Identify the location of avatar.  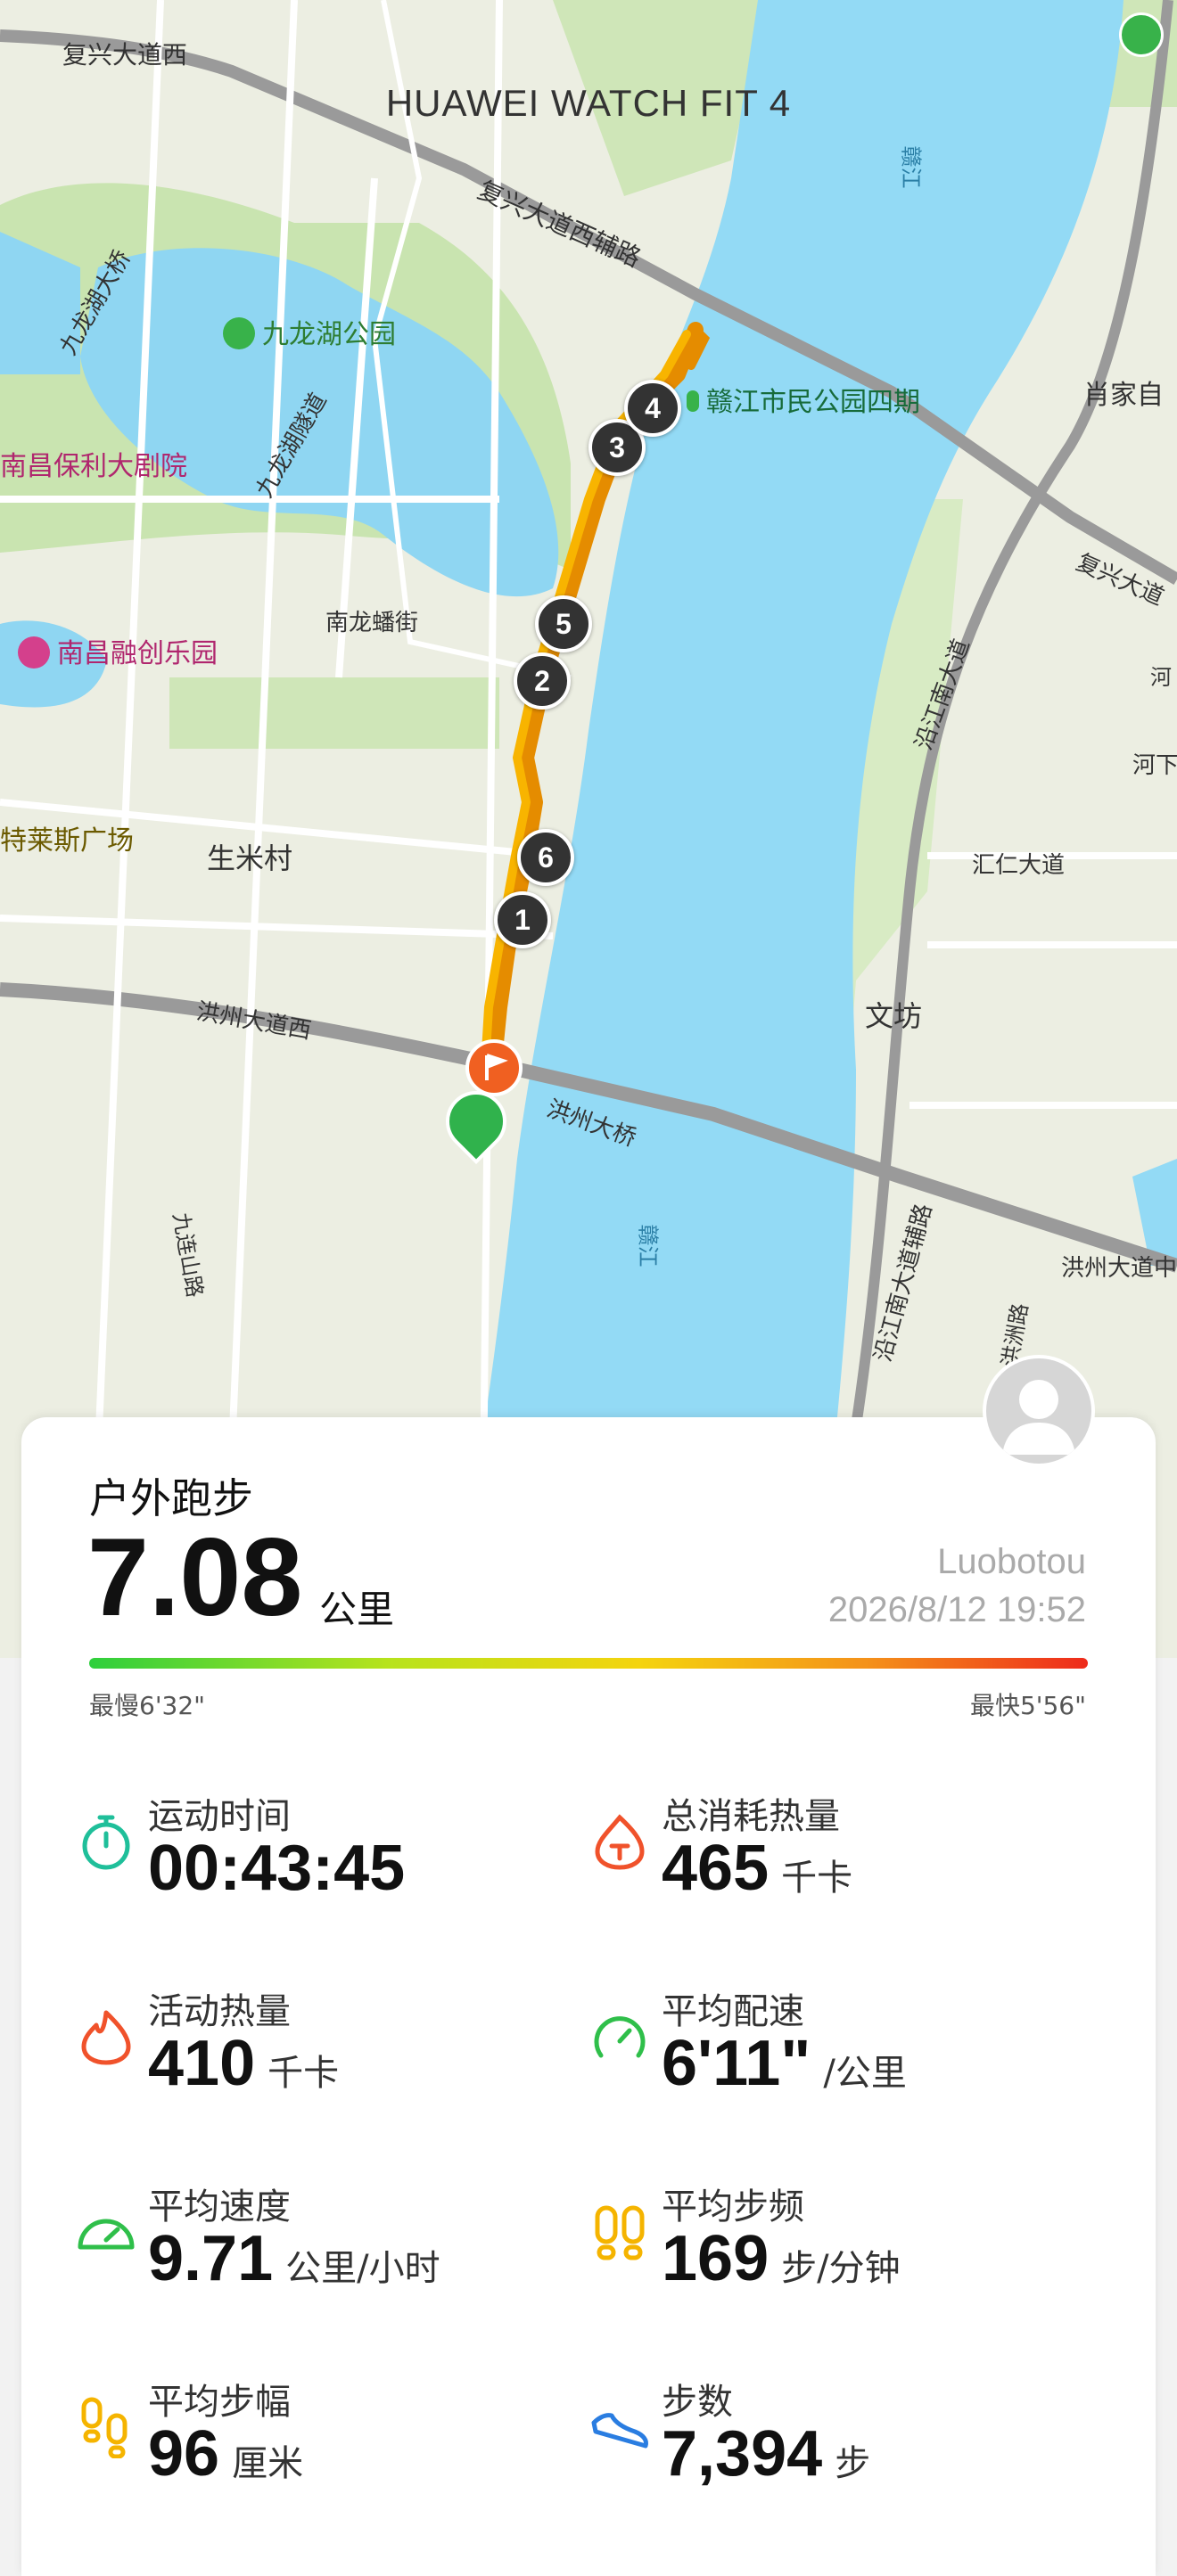
(1039, 1411).